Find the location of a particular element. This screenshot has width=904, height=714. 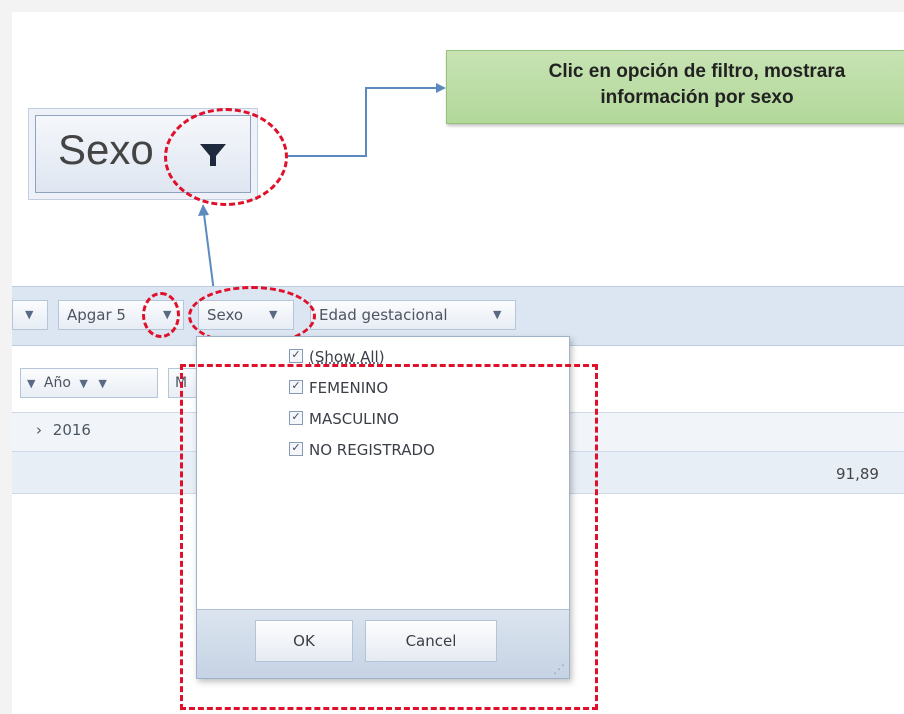

sort-triangle-icon: ▼ is located at coordinates (83, 383).